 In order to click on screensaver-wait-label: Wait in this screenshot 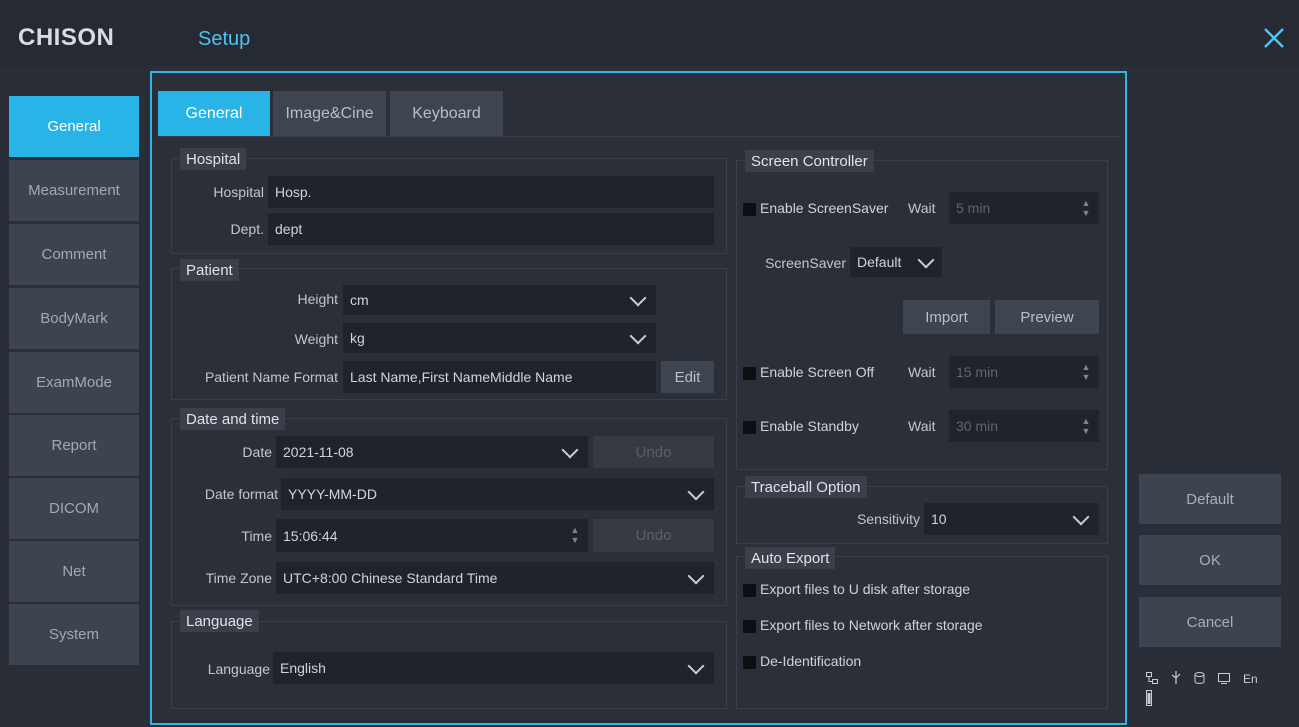, I will do `click(922, 208)`.